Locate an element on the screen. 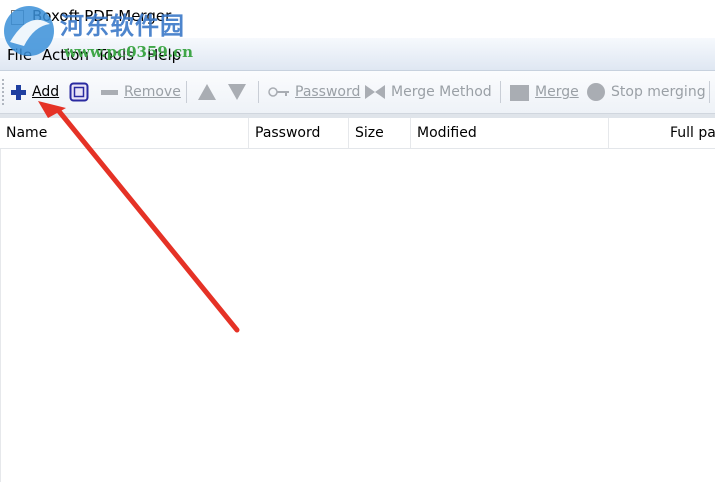 Image resolution: width=715 pixels, height=482 pixels. plus-icon is located at coordinates (18, 92).